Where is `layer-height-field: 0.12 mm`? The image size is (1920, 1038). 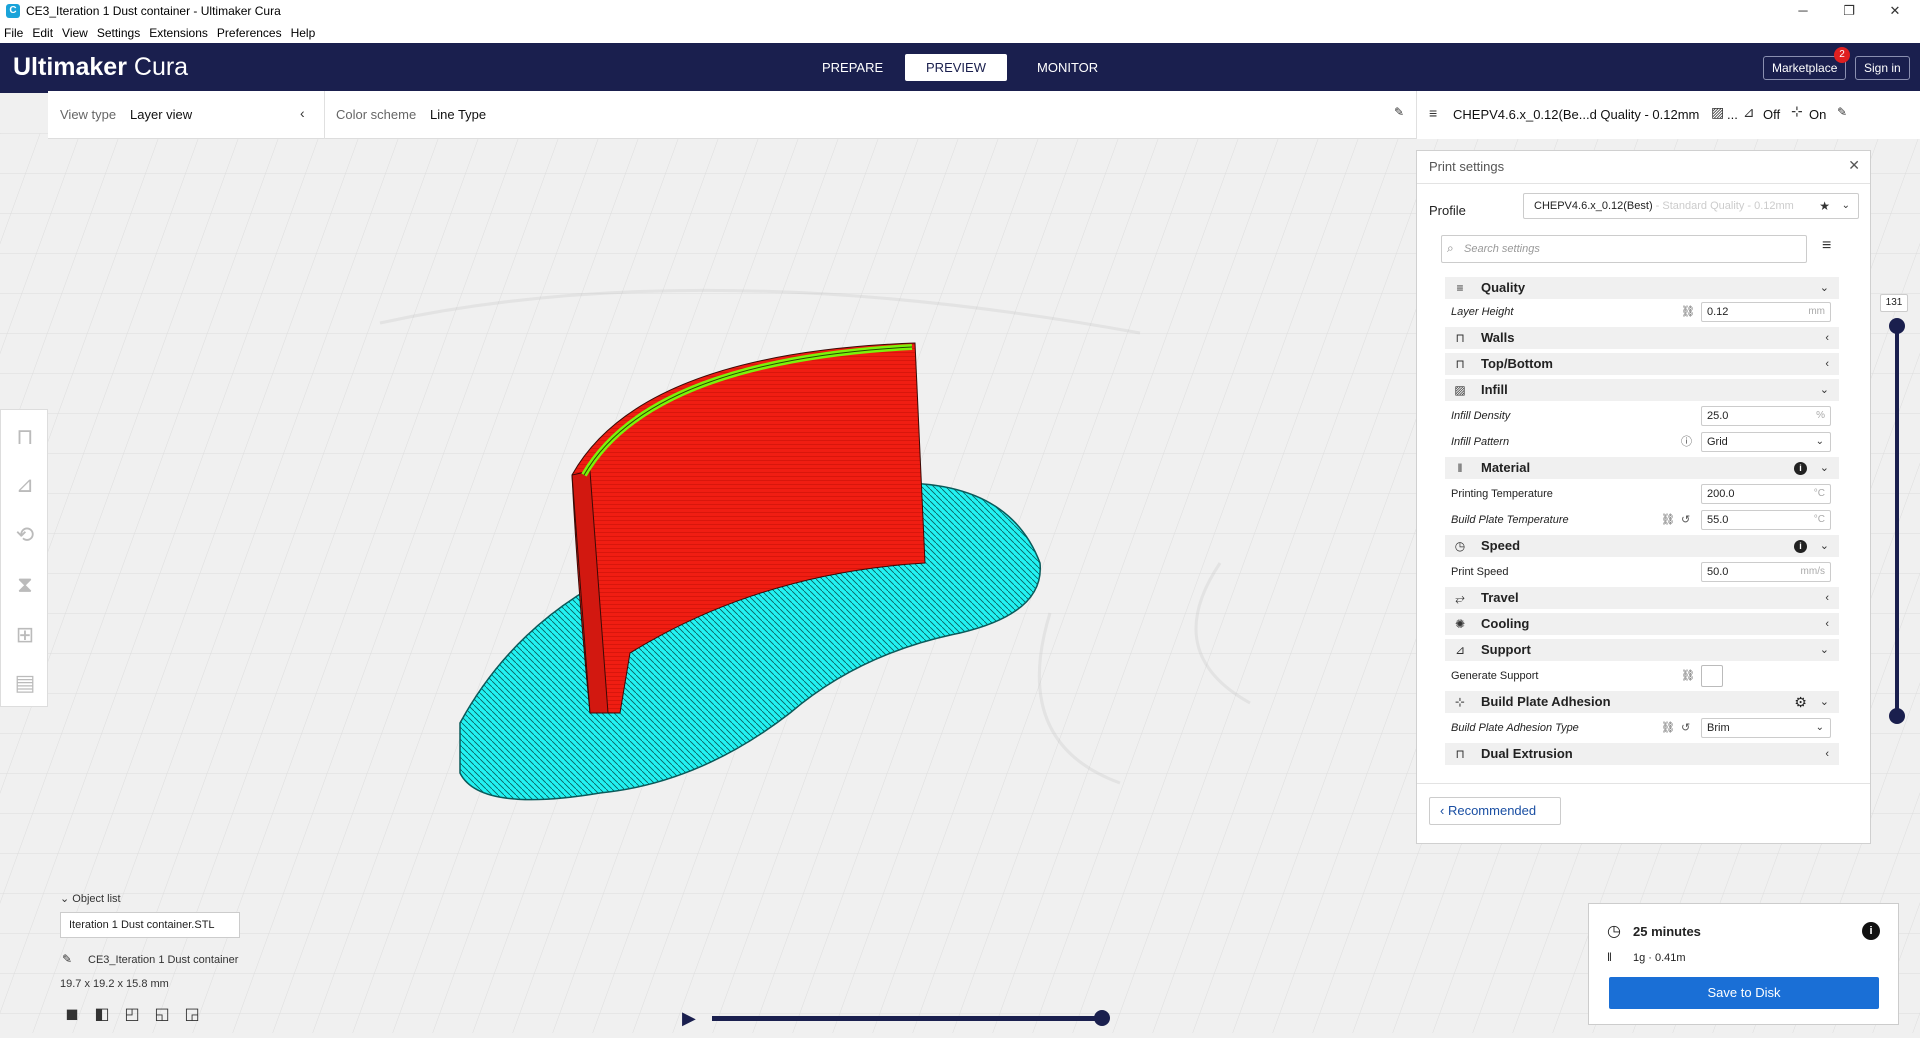 layer-height-field: 0.12 mm is located at coordinates (1766, 312).